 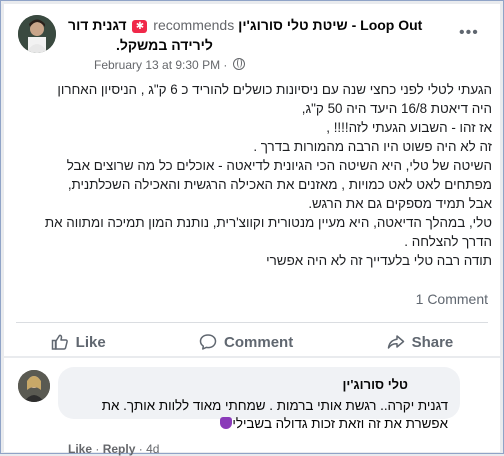 I want to click on post-actions-bar: Like Comment Share, so click(x=252, y=342).